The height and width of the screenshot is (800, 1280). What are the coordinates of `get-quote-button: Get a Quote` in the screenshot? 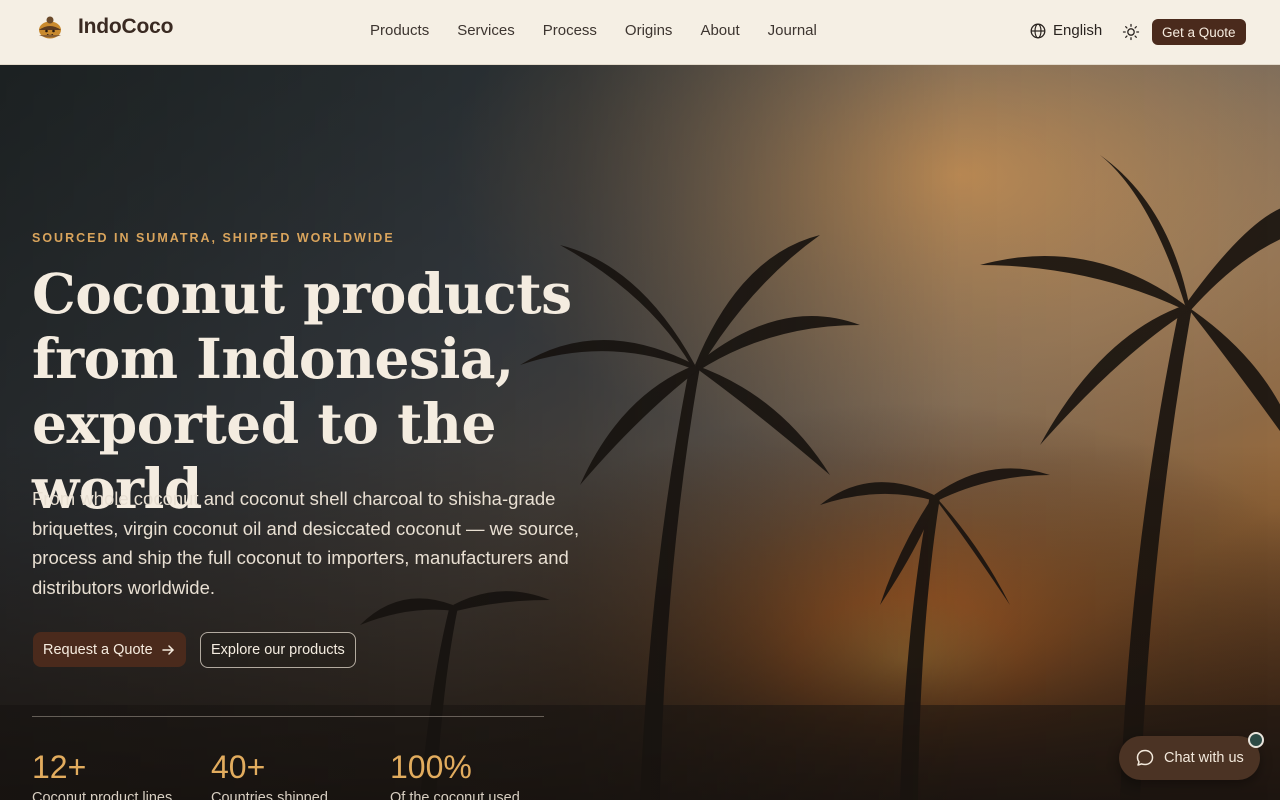 It's located at (1199, 32).